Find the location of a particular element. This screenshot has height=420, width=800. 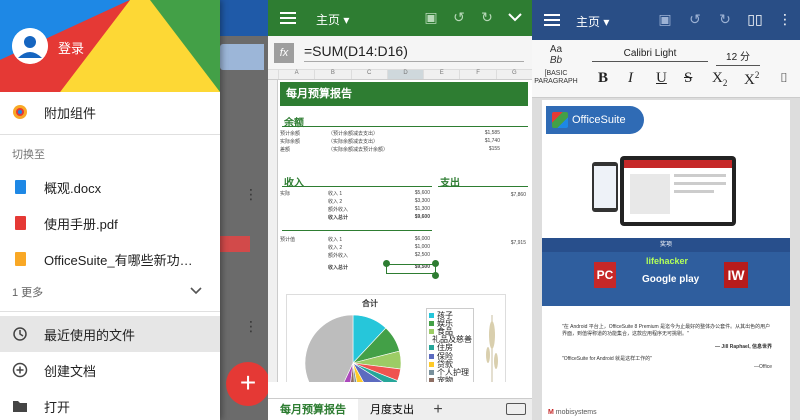

user-icon is located at coordinates (30, 46).